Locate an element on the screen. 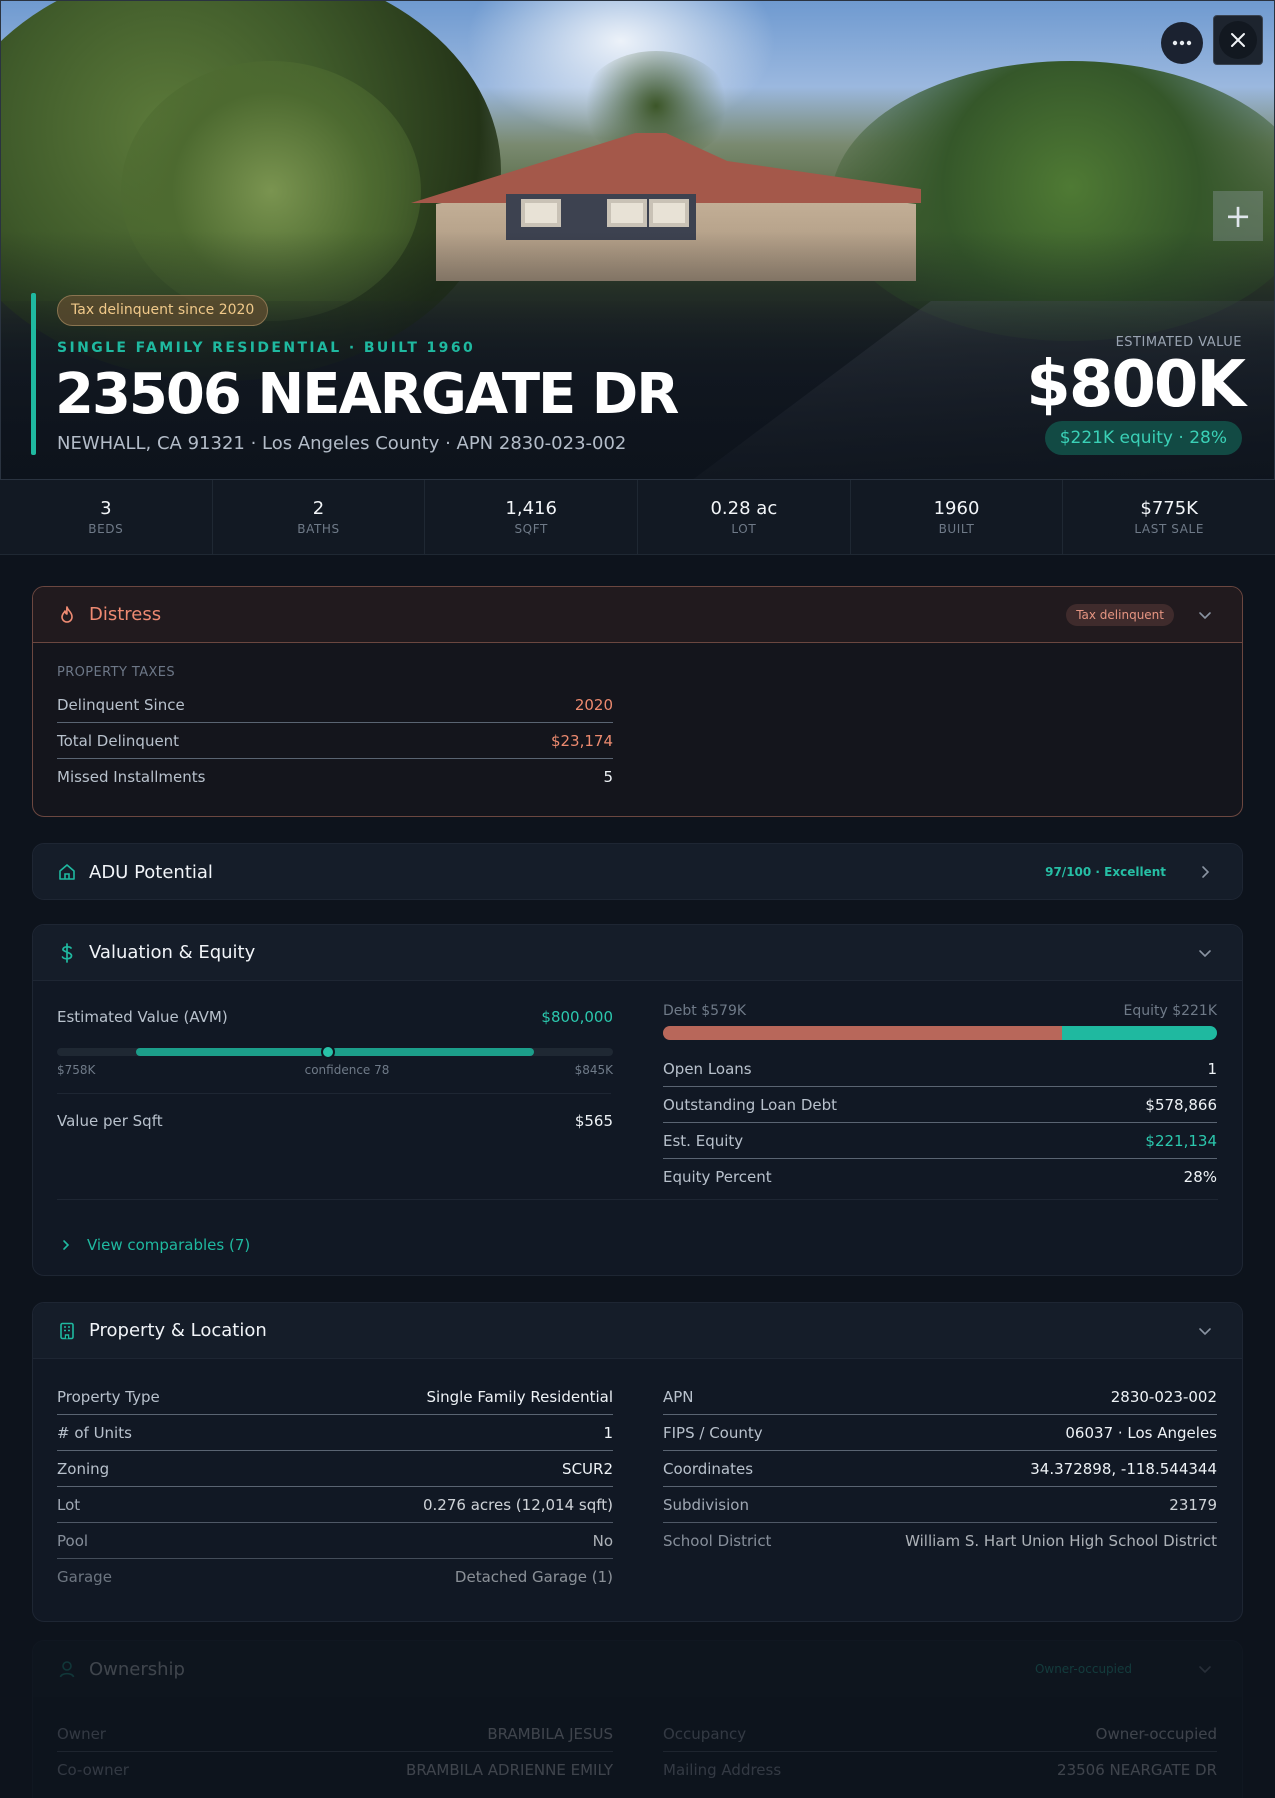 The height and width of the screenshot is (1798, 1275). stat-beds: 3 BEDS is located at coordinates (106, 517).